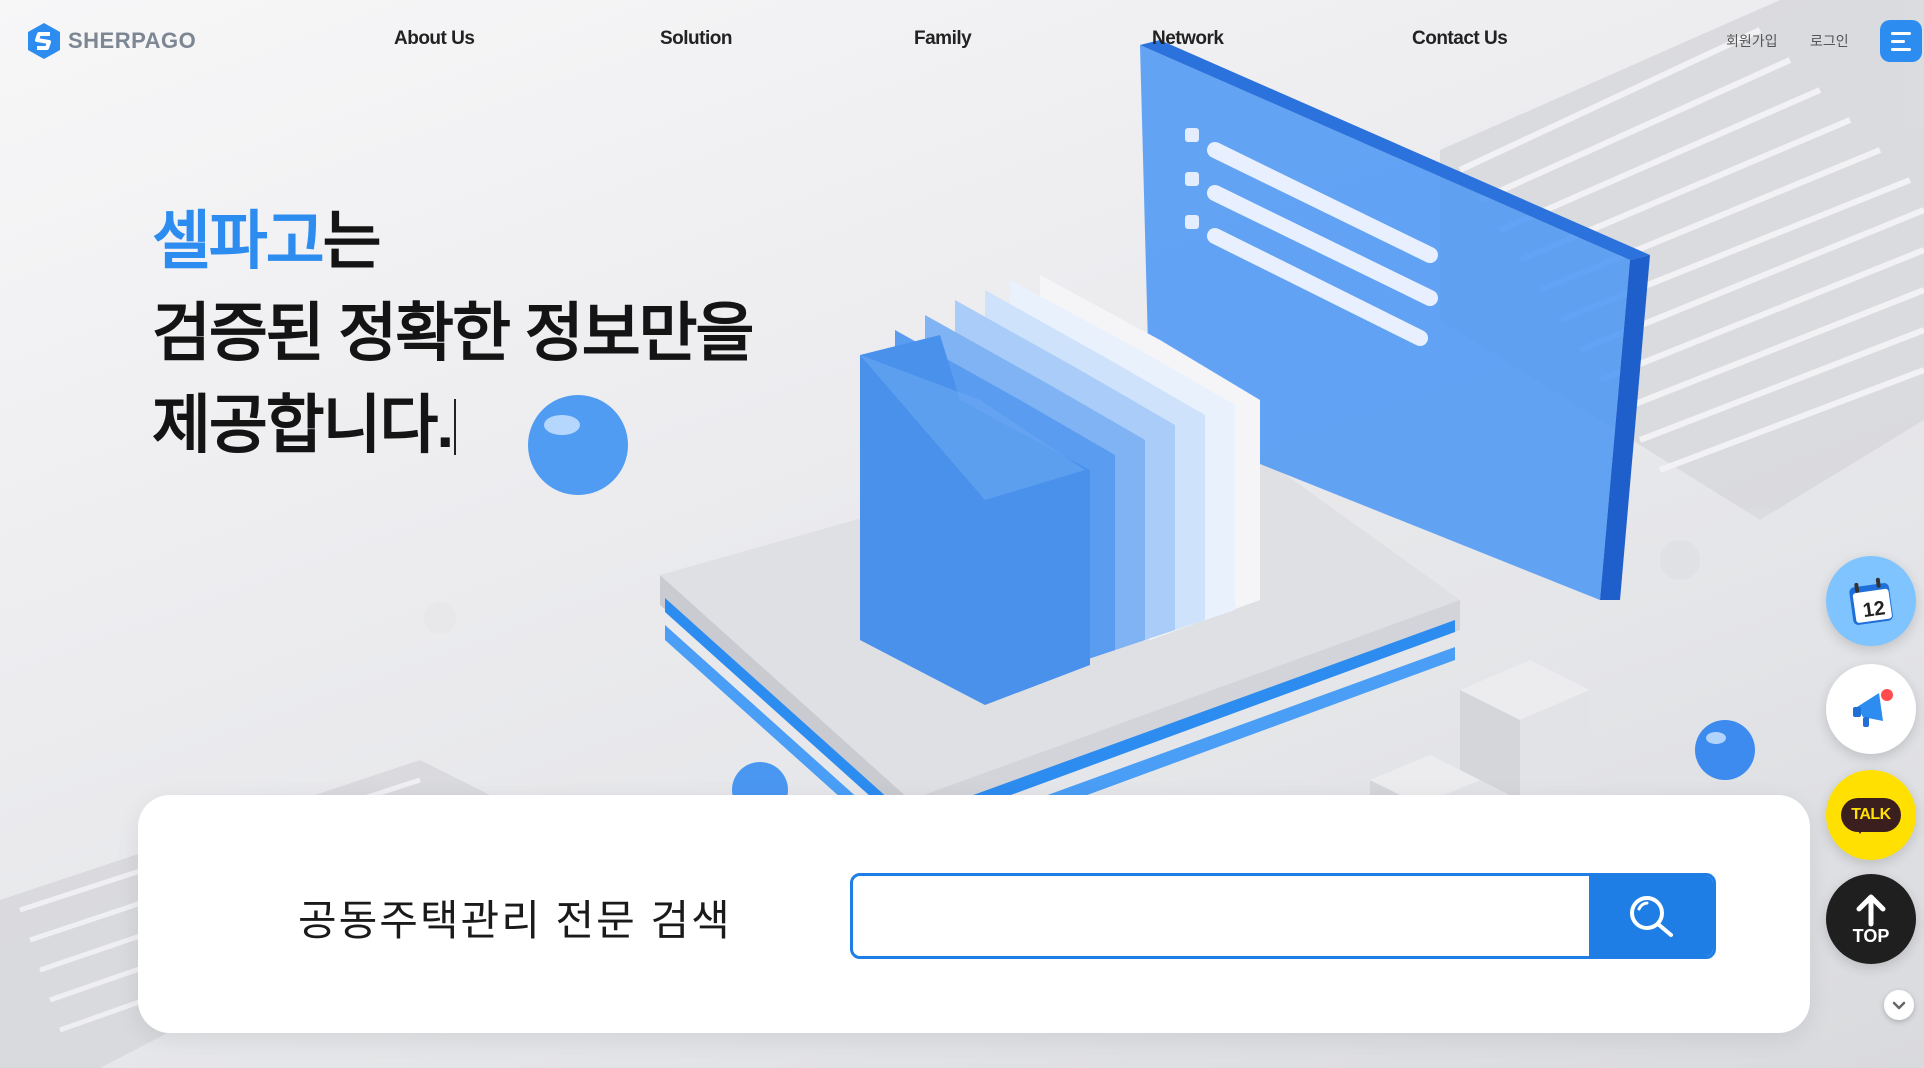 Image resolution: width=1924 pixels, height=1068 pixels. I want to click on hero-line-3: 제공합니다., so click(452, 425).